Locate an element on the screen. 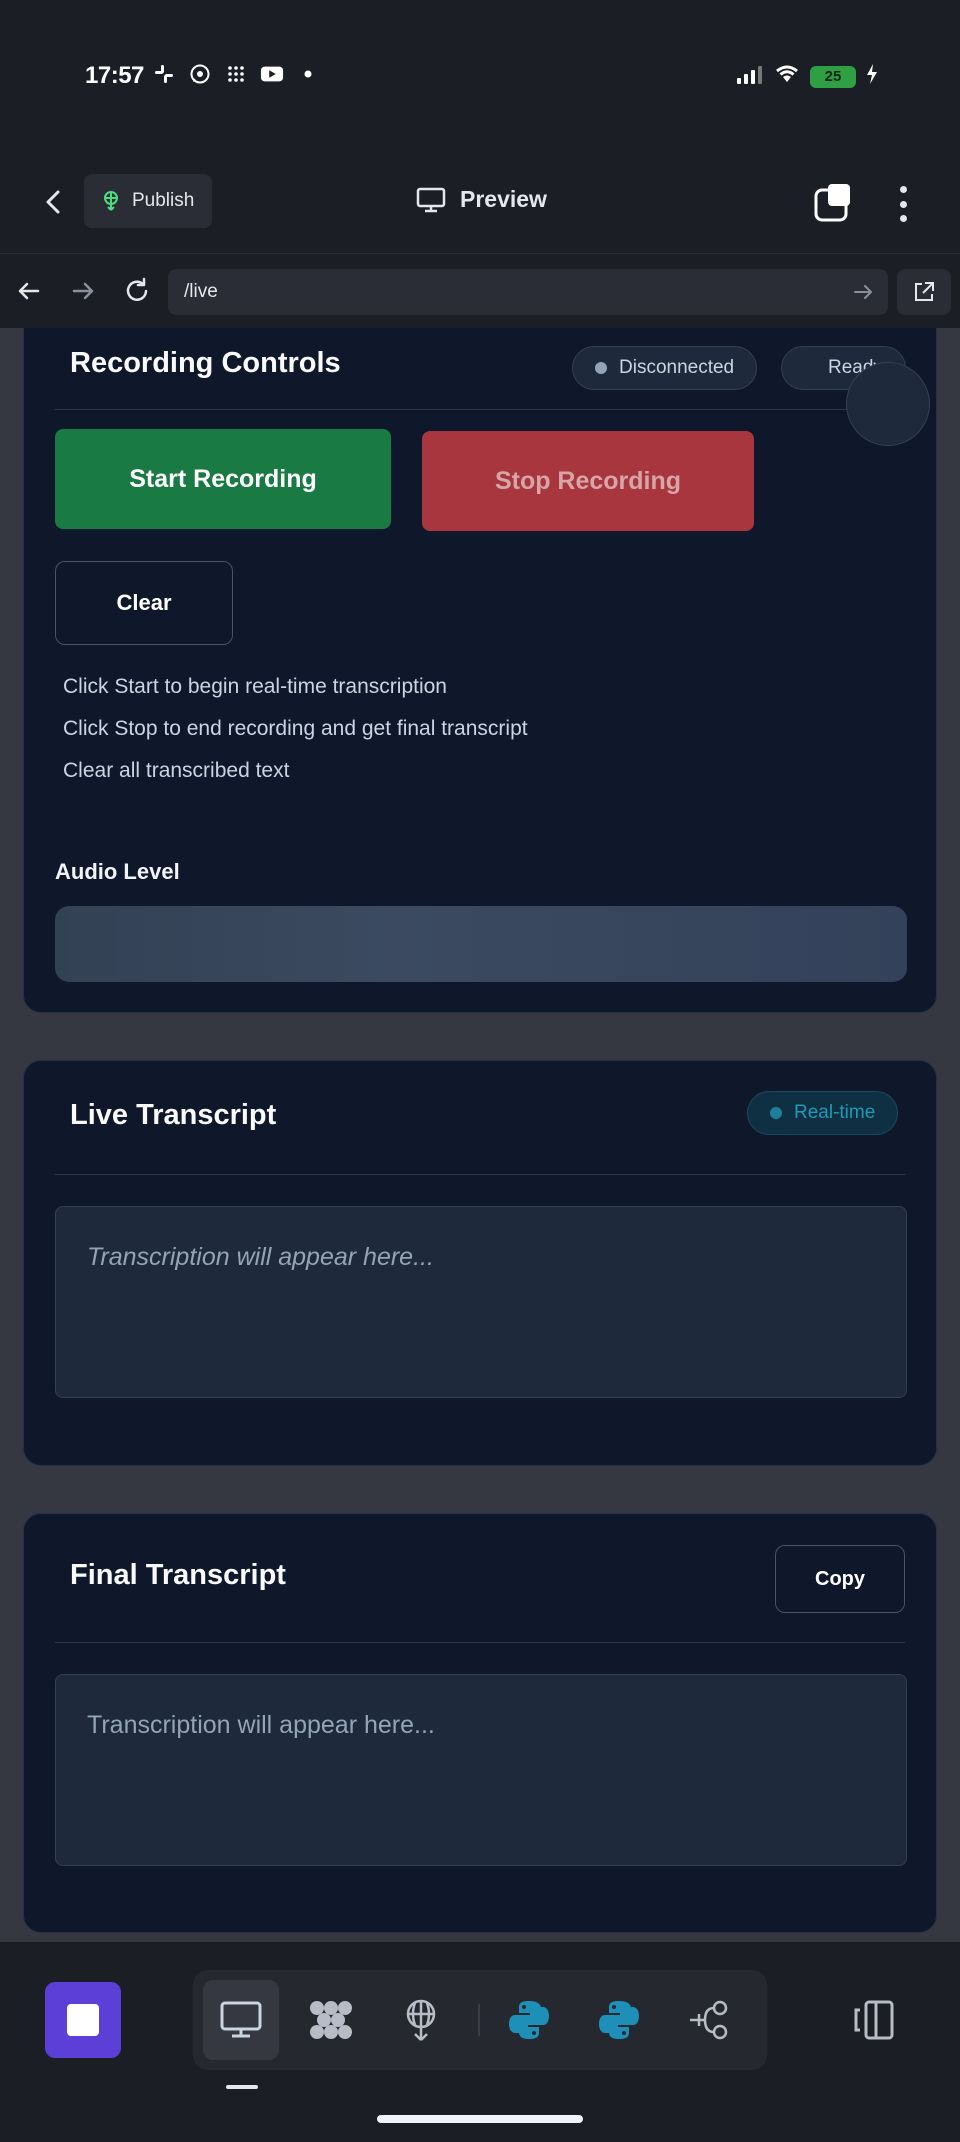 This screenshot has height=2142, width=960. more-menu-button is located at coordinates (903, 204).